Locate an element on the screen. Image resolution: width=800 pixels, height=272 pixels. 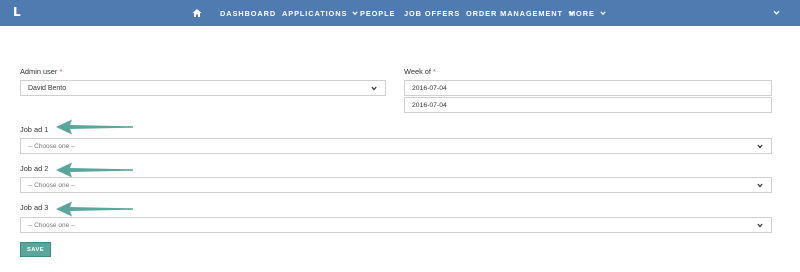
admin-user-label-text: Admin user is located at coordinates (39, 71).